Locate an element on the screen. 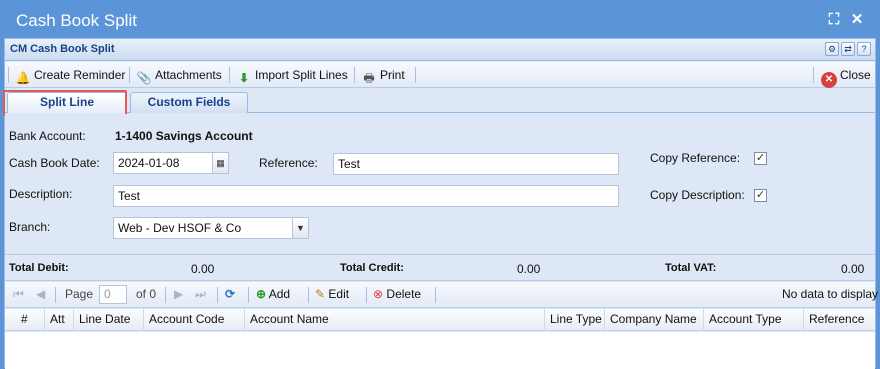 The width and height of the screenshot is (880, 369). cash-book-date-label: Cash Book Date: is located at coordinates (54, 163).